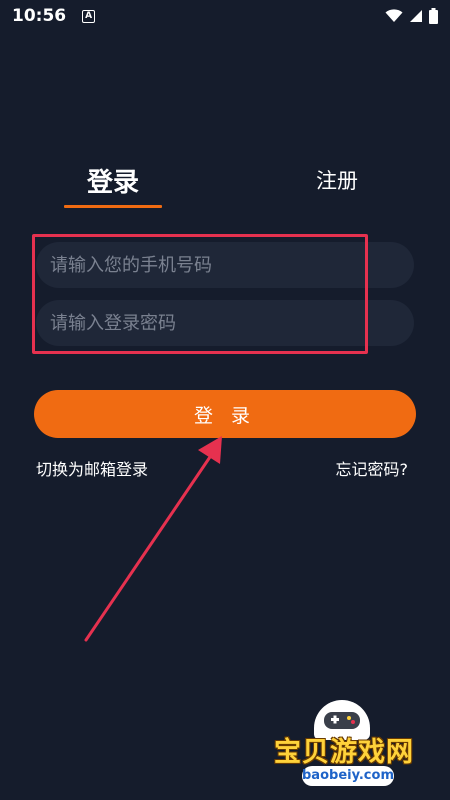  Describe the element at coordinates (416, 16) in the screenshot. I see `signal-icon` at that location.